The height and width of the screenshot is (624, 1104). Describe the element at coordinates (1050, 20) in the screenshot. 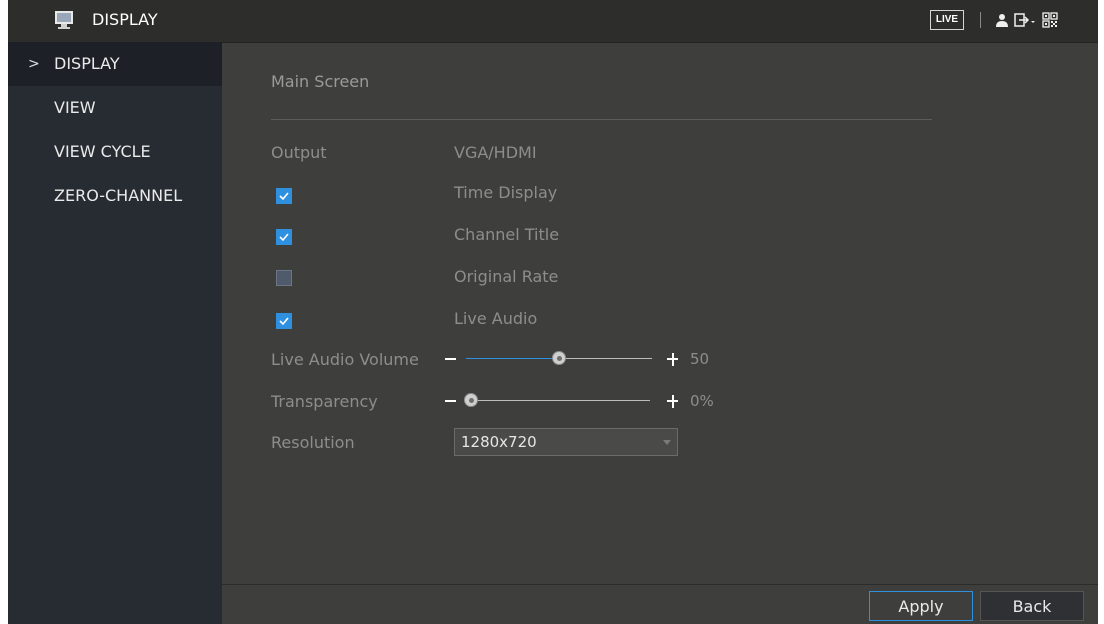

I see `qr-code-icon` at that location.